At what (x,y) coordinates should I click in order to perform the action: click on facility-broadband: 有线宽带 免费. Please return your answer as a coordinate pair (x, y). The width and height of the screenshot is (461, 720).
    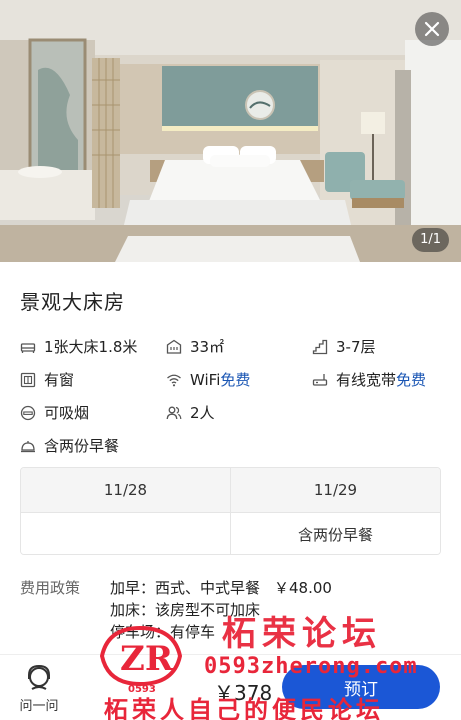
    Looking at the image, I should click on (378, 379).